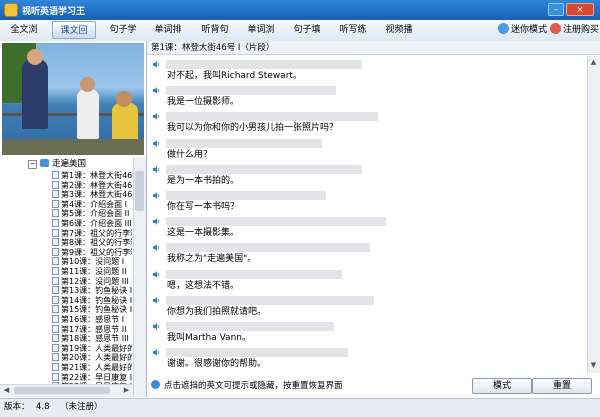 Image resolution: width=600 pixels, height=417 pixels. What do you see at coordinates (24, 37) in the screenshot?
I see `tab-full-text: 全文浏览` at bounding box center [24, 37].